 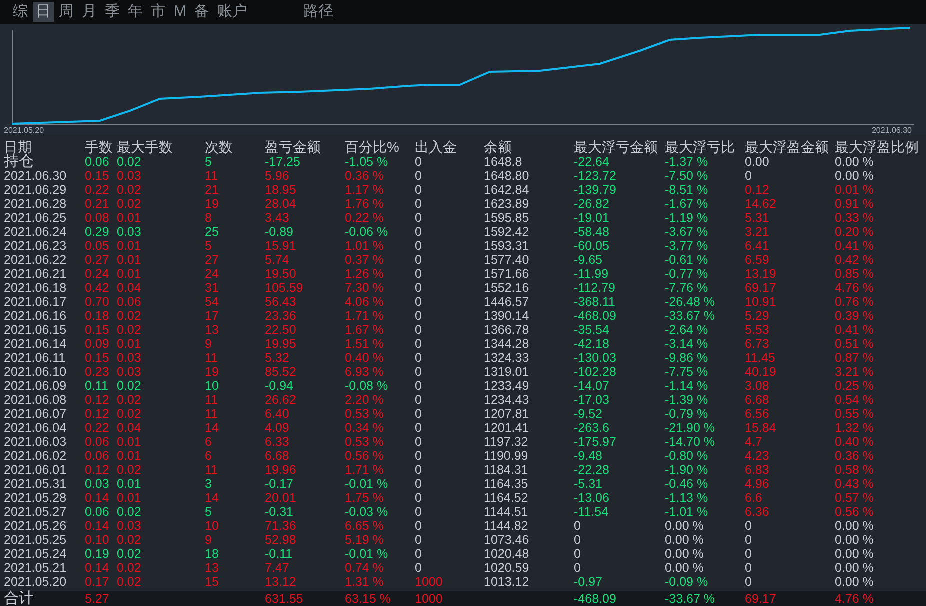 I want to click on period-tab: 季, so click(x=112, y=12).